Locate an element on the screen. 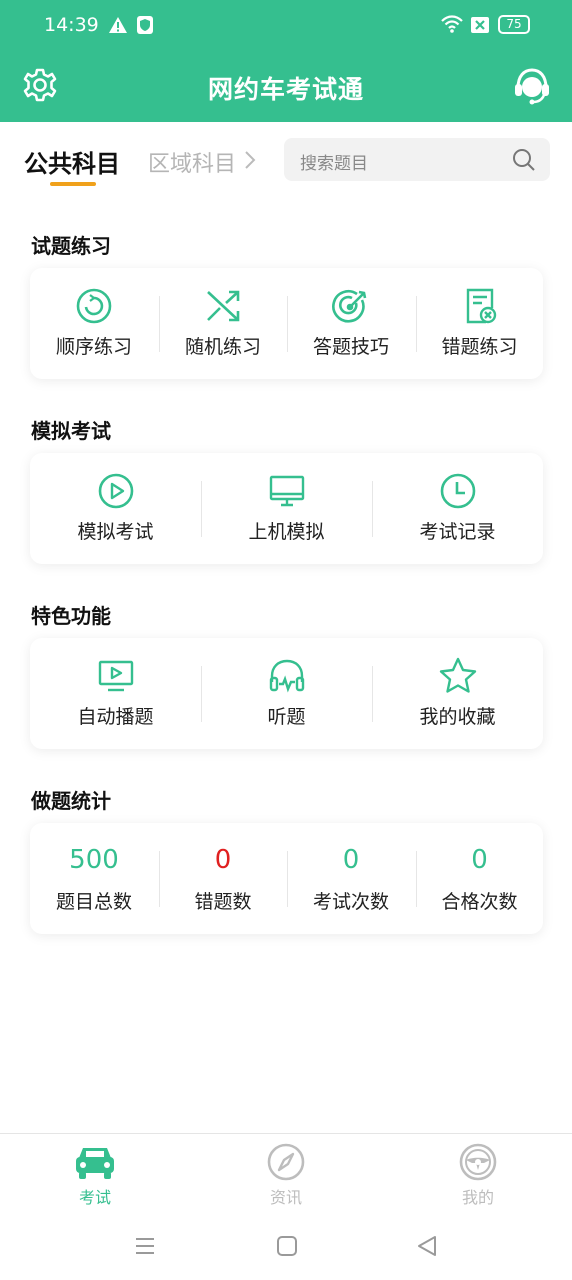 This screenshot has width=572, height=1280. stat-wrong-questions: 0 错题数 is located at coordinates (223, 878).